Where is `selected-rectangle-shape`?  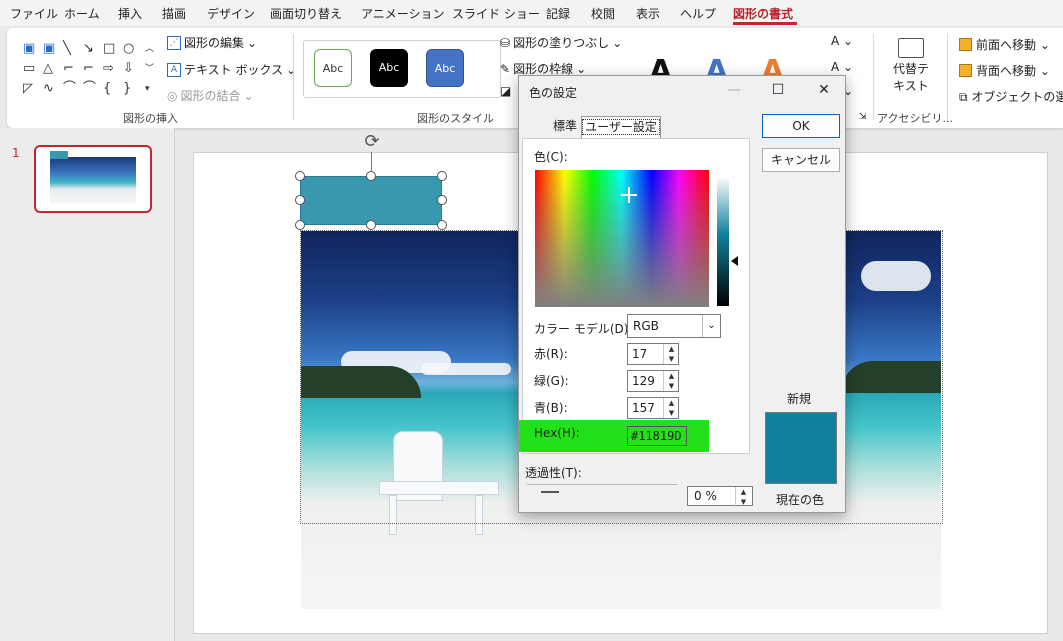 selected-rectangle-shape is located at coordinates (371, 200).